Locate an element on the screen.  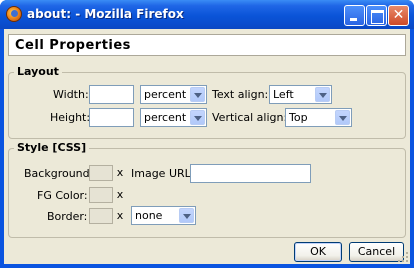
close-button: ✕ is located at coordinates (398, 15).